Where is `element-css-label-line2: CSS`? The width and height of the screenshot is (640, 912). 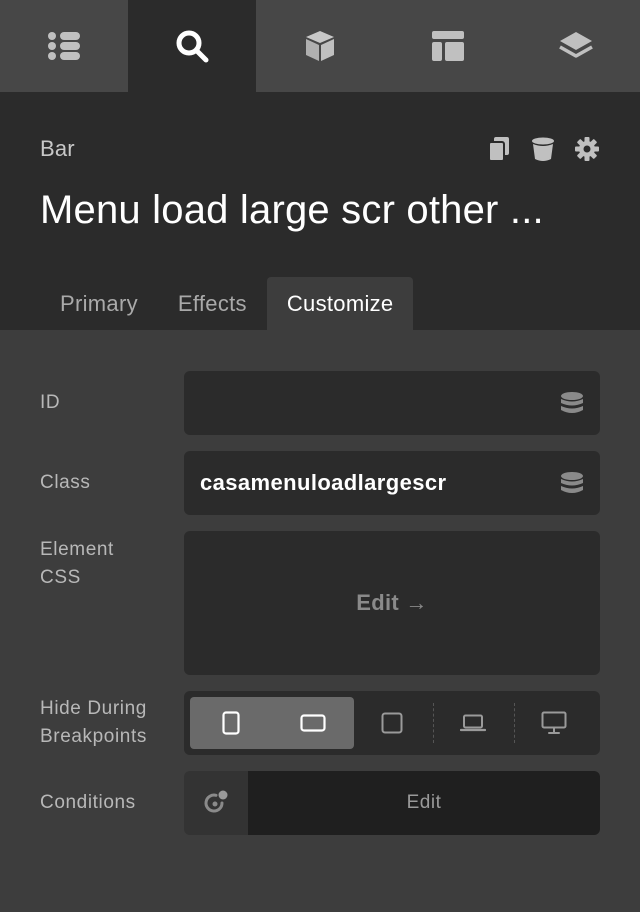
element-css-label-line2: CSS is located at coordinates (60, 577).